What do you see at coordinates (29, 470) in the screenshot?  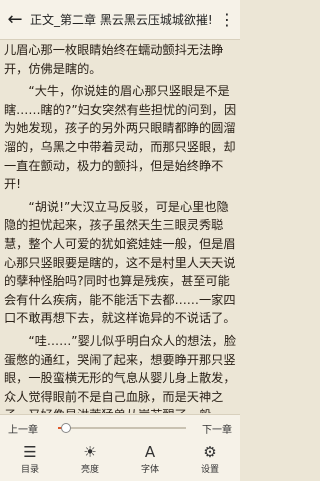 I see `tool-label: 目录` at bounding box center [29, 470].